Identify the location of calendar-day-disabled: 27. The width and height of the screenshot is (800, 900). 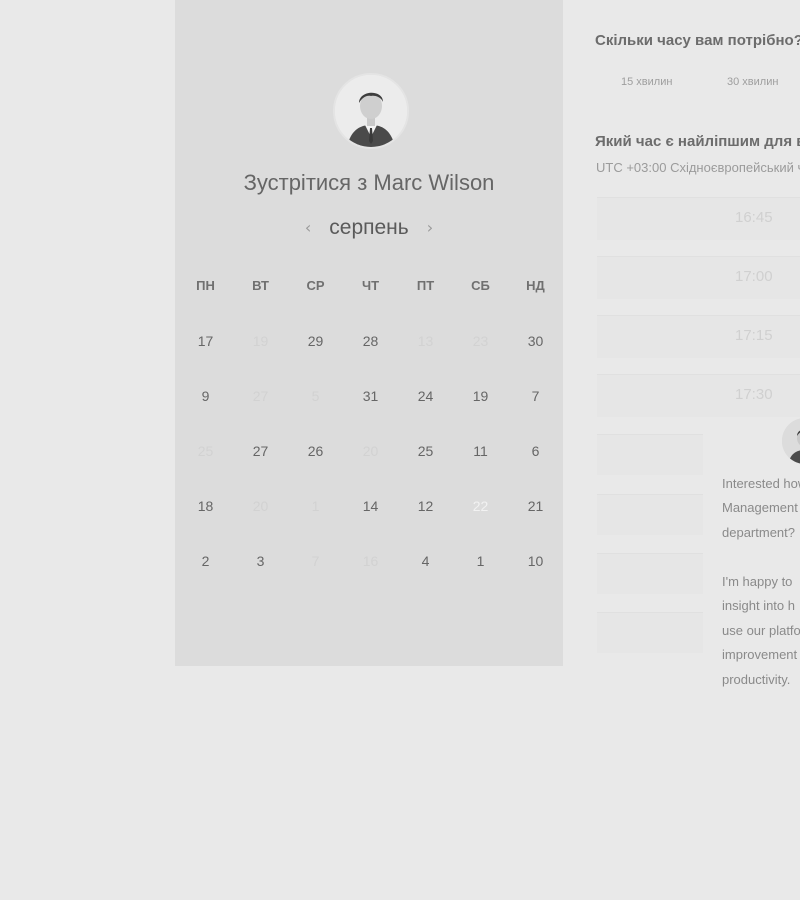
(260, 396).